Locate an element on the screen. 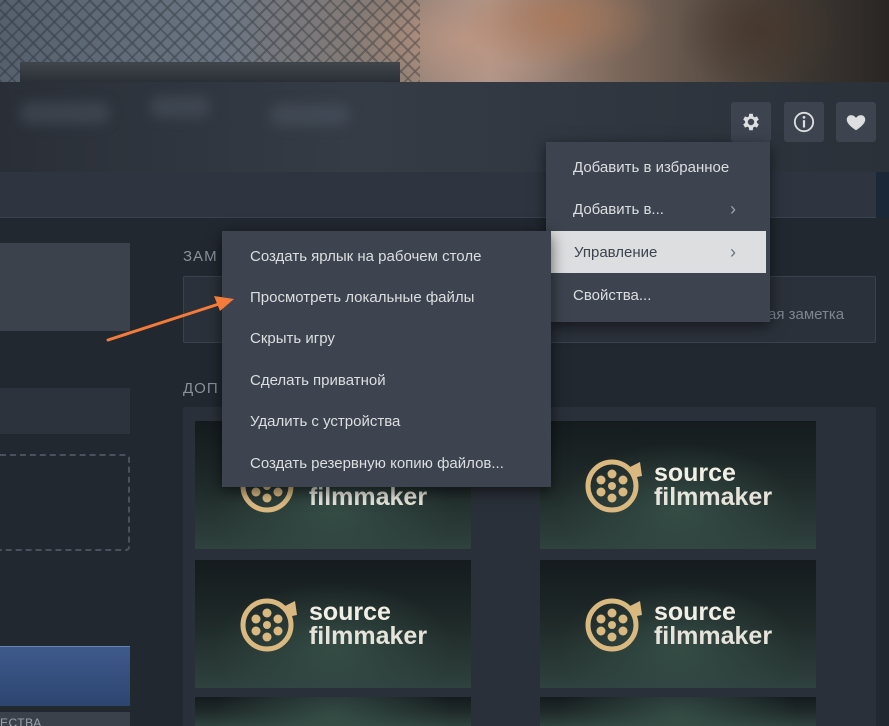 This screenshot has height=726, width=889. menu-item-create-shortcut: Создать ярлык на рабочем столе is located at coordinates (386, 256).